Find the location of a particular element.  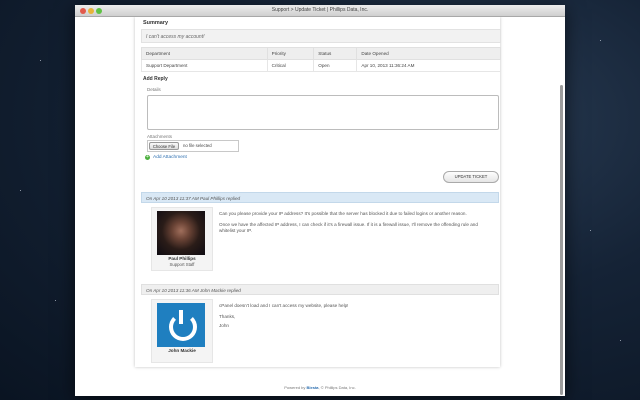

table-cell: Support Department is located at coordinates (204, 65).